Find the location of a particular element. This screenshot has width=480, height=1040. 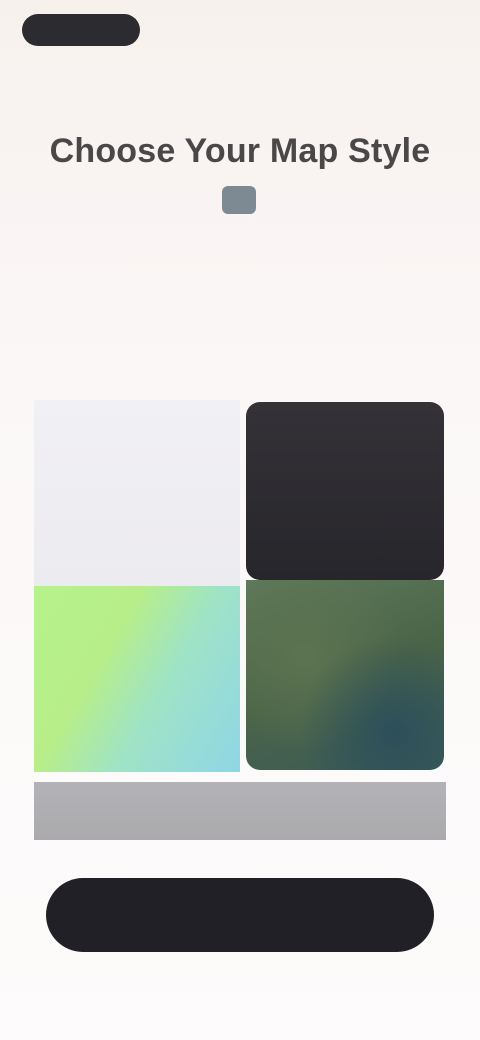

map-style-satellite is located at coordinates (345, 675).